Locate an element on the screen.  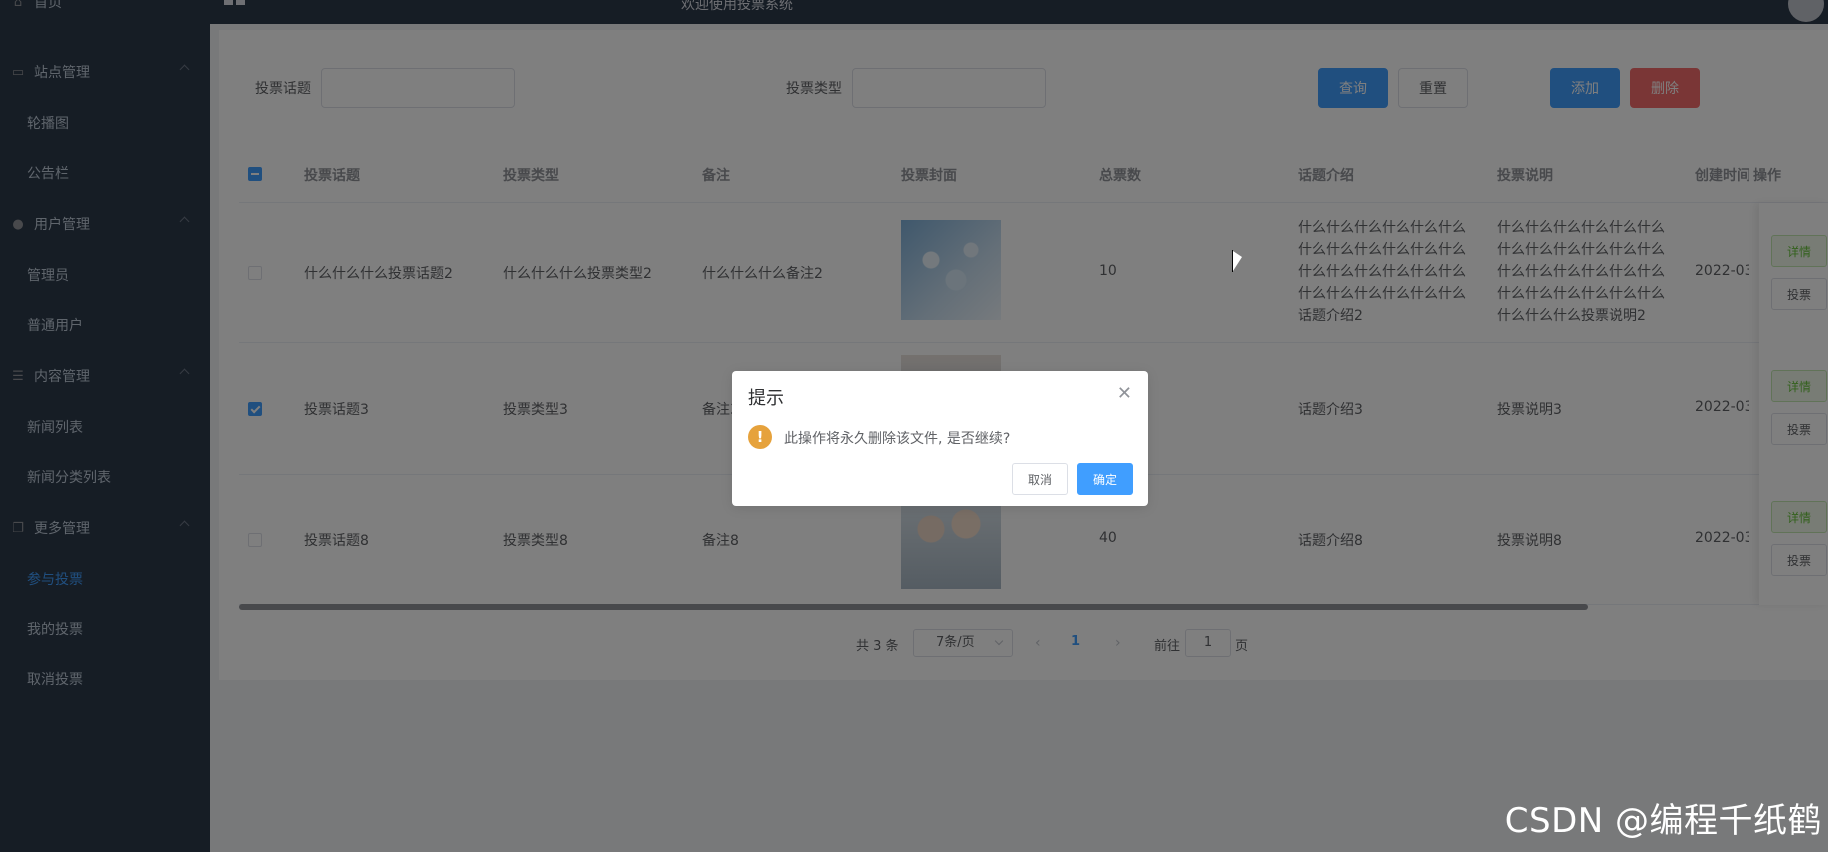
cancel-button: 取消 is located at coordinates (1040, 479).